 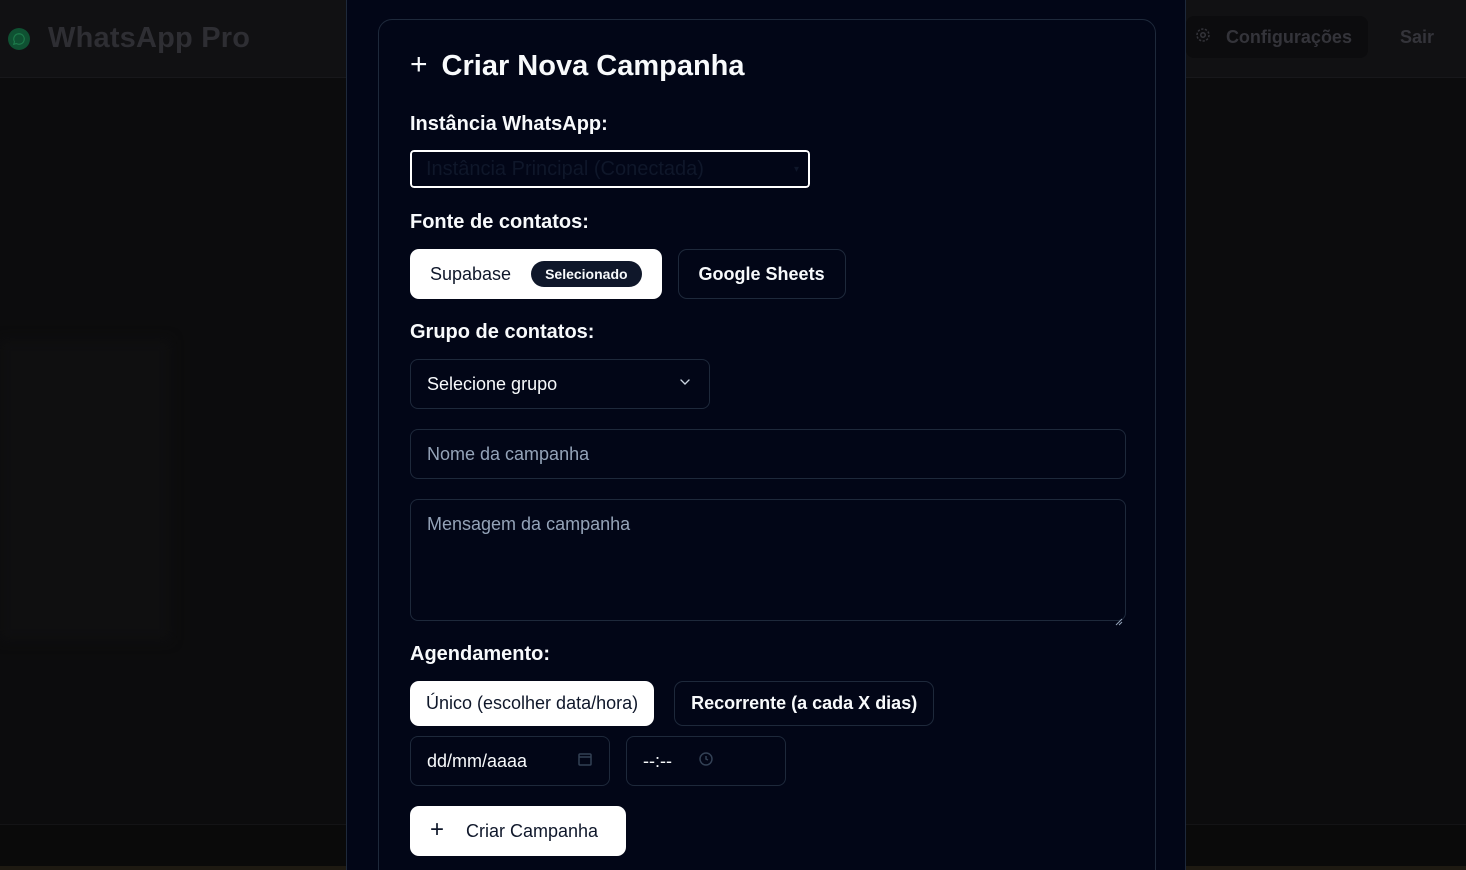 What do you see at coordinates (560, 384) in the screenshot?
I see `group-select: Selecione grupo` at bounding box center [560, 384].